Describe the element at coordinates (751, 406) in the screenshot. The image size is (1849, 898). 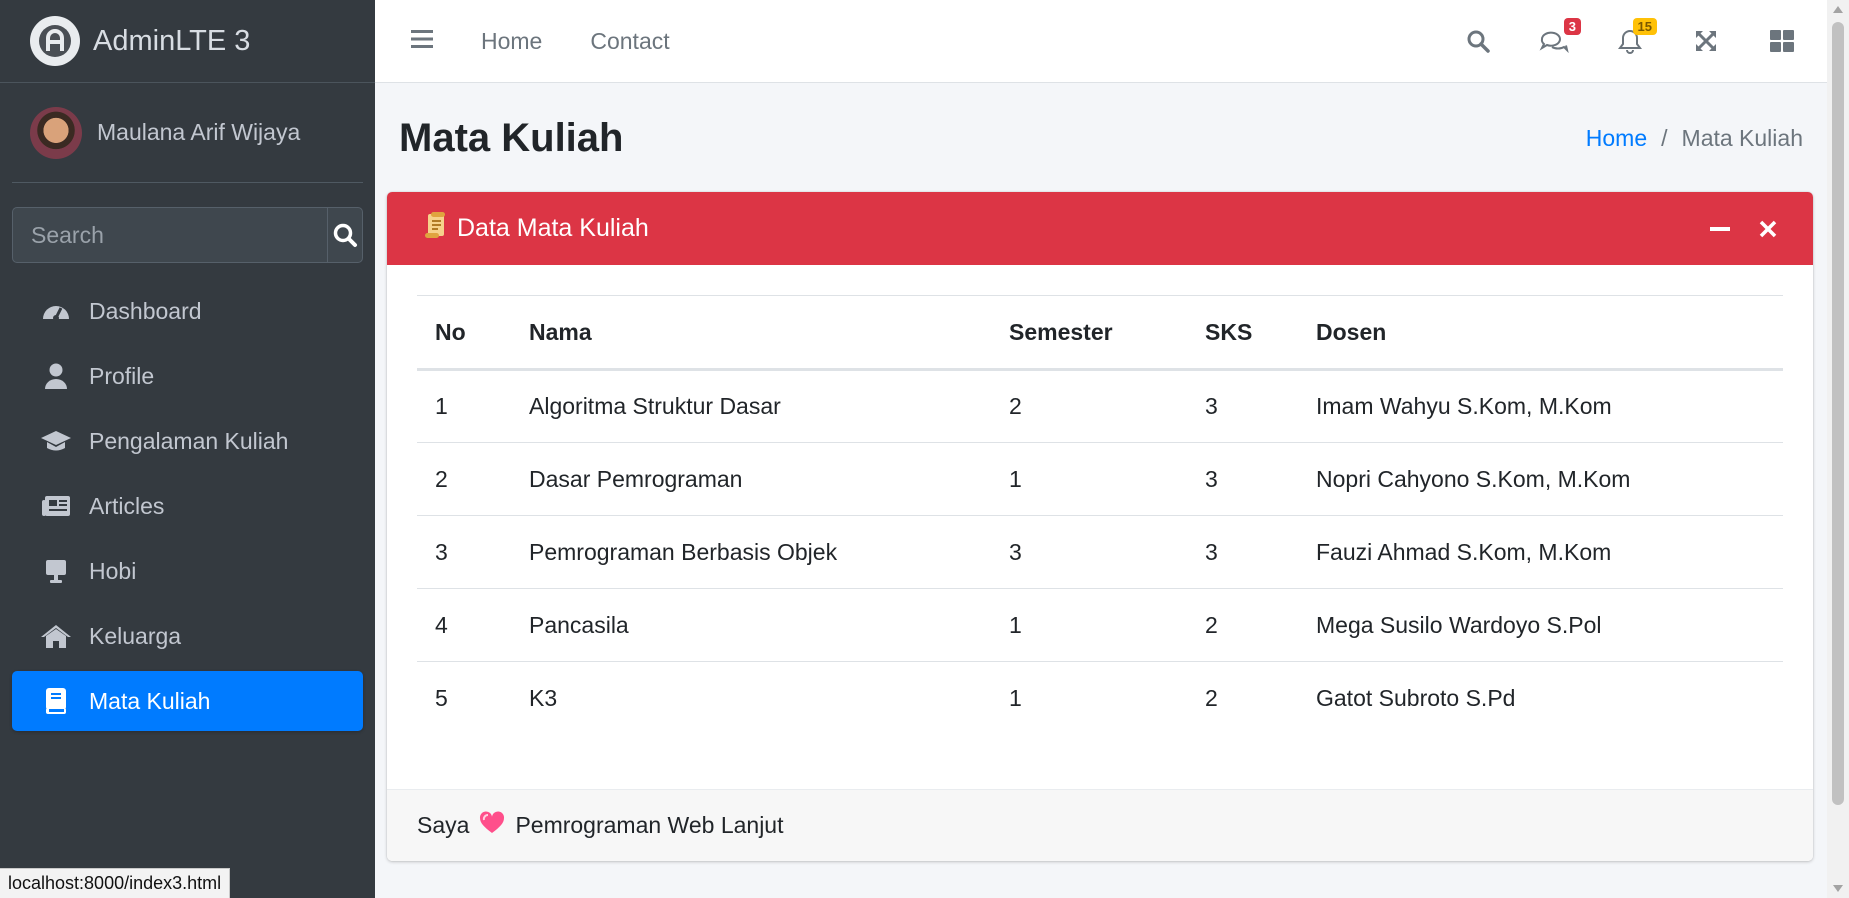
I see `cell-nama: Algoritma Struktur Dasar` at that location.